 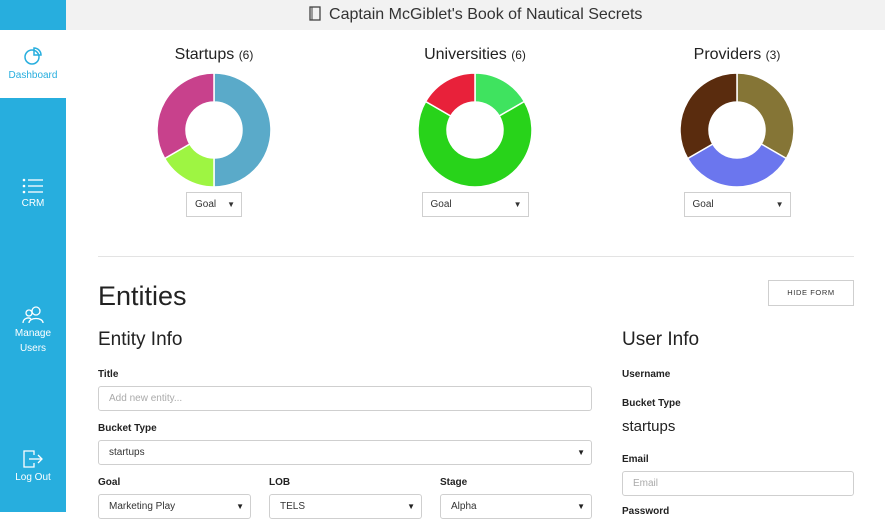 I want to click on sidebar-item-label: Dashboard, so click(x=33, y=75).